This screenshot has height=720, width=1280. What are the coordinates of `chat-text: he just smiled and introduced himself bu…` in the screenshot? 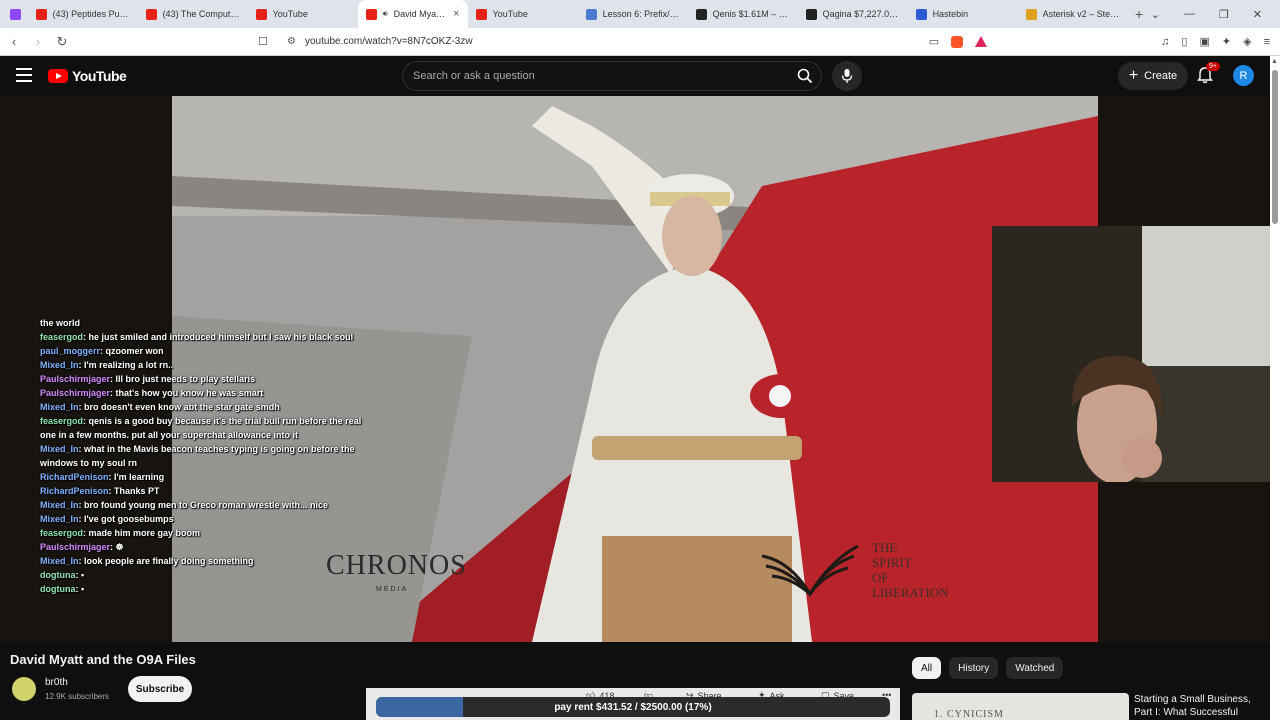 It's located at (221, 337).